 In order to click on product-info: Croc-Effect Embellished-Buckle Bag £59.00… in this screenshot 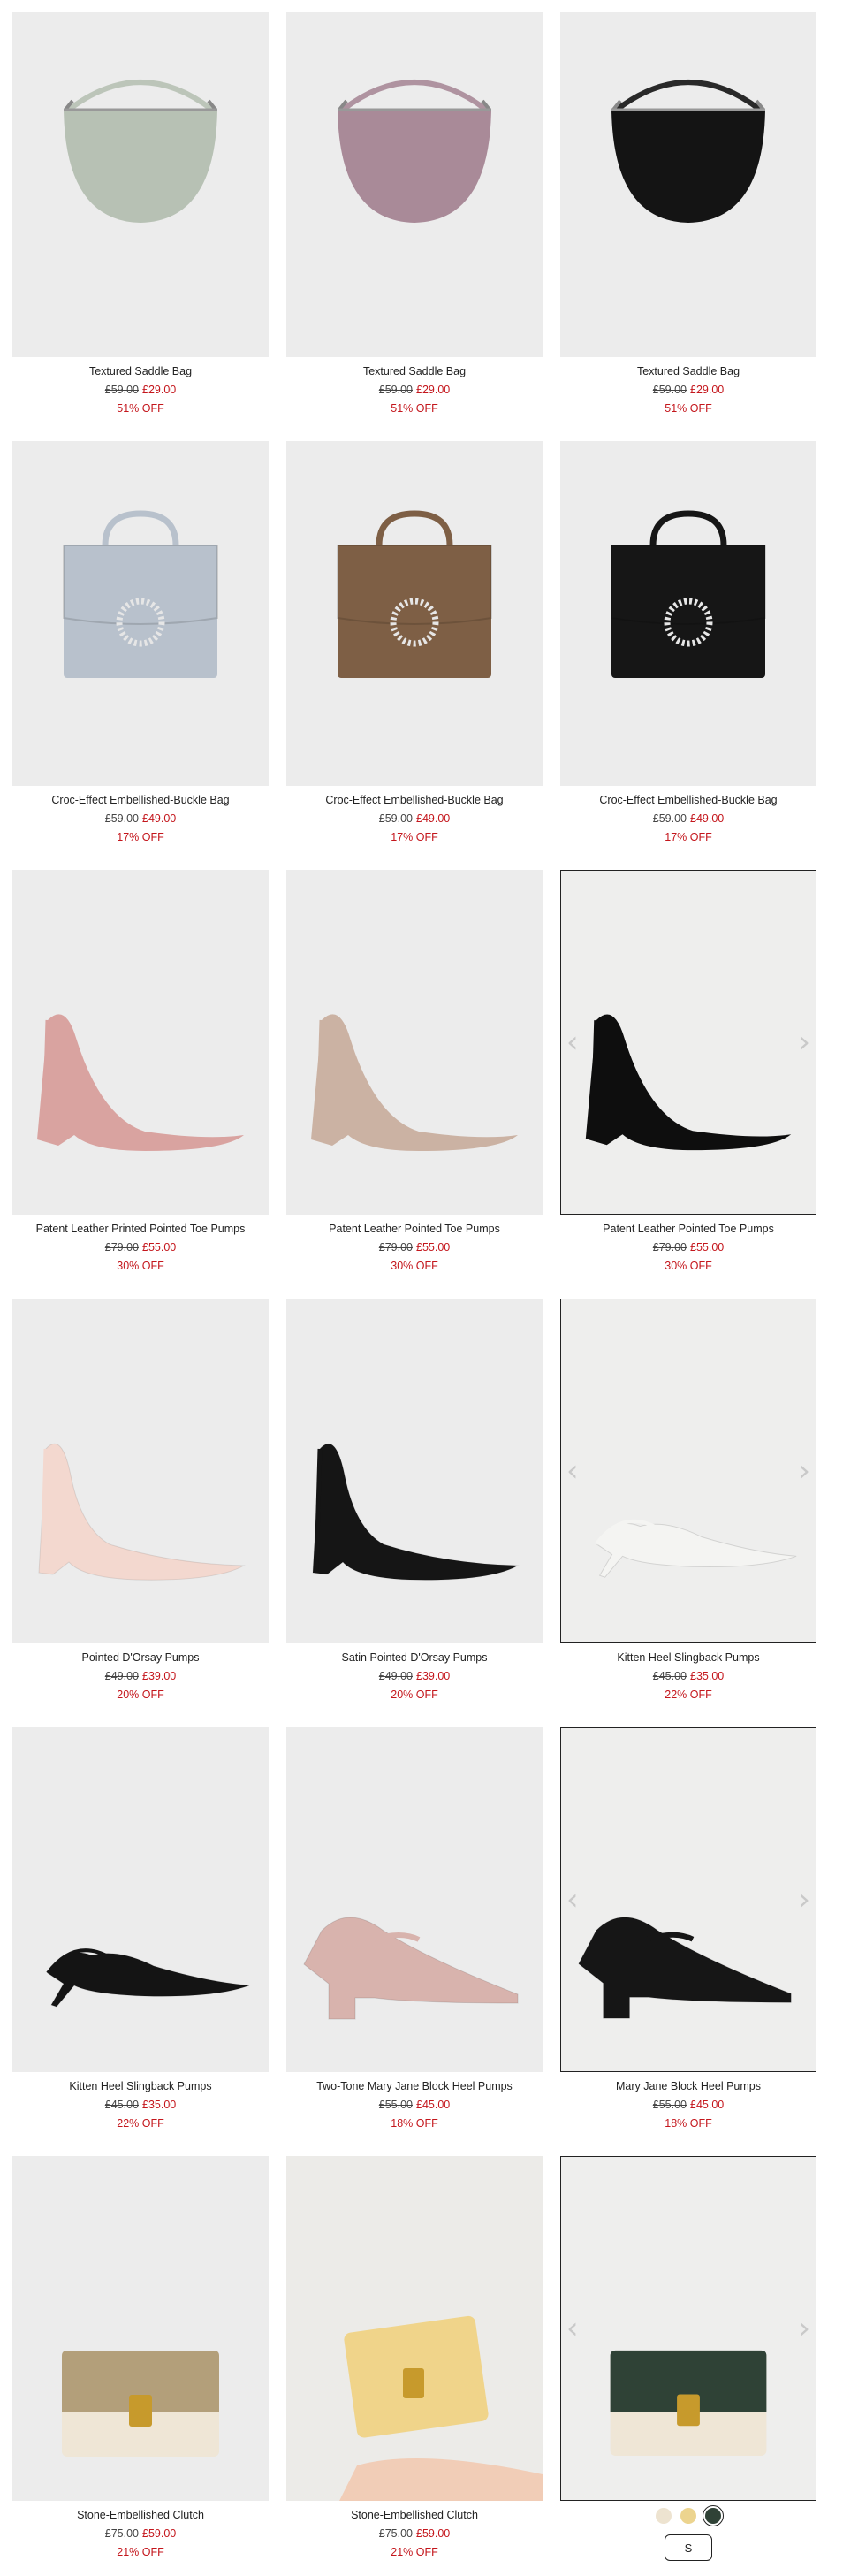, I will do `click(414, 819)`.